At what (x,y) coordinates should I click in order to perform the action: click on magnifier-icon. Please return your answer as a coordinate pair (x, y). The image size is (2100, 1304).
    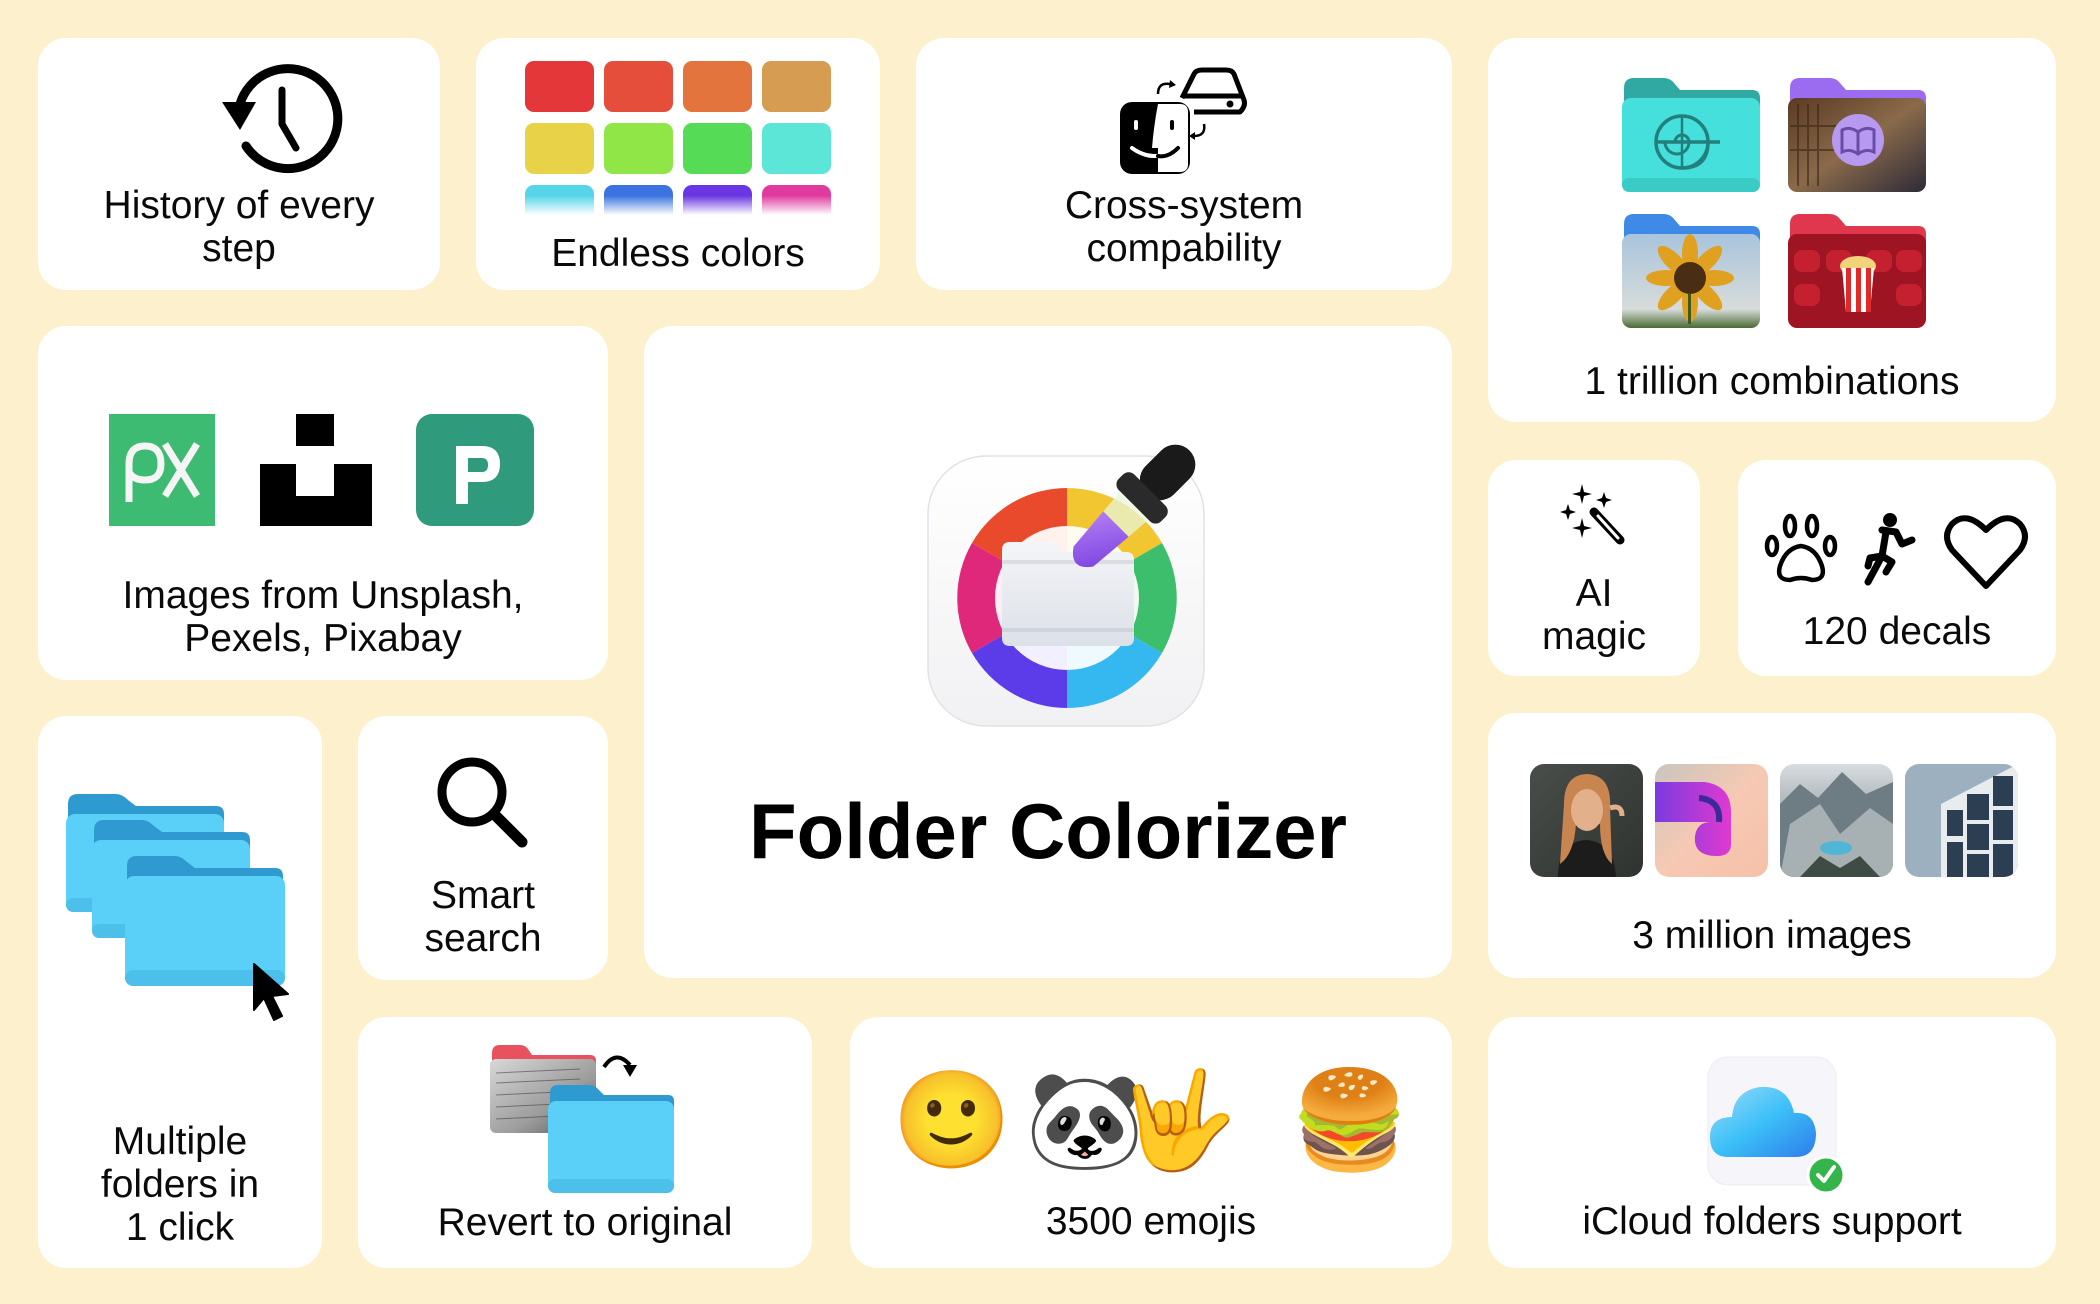
    Looking at the image, I should click on (482, 804).